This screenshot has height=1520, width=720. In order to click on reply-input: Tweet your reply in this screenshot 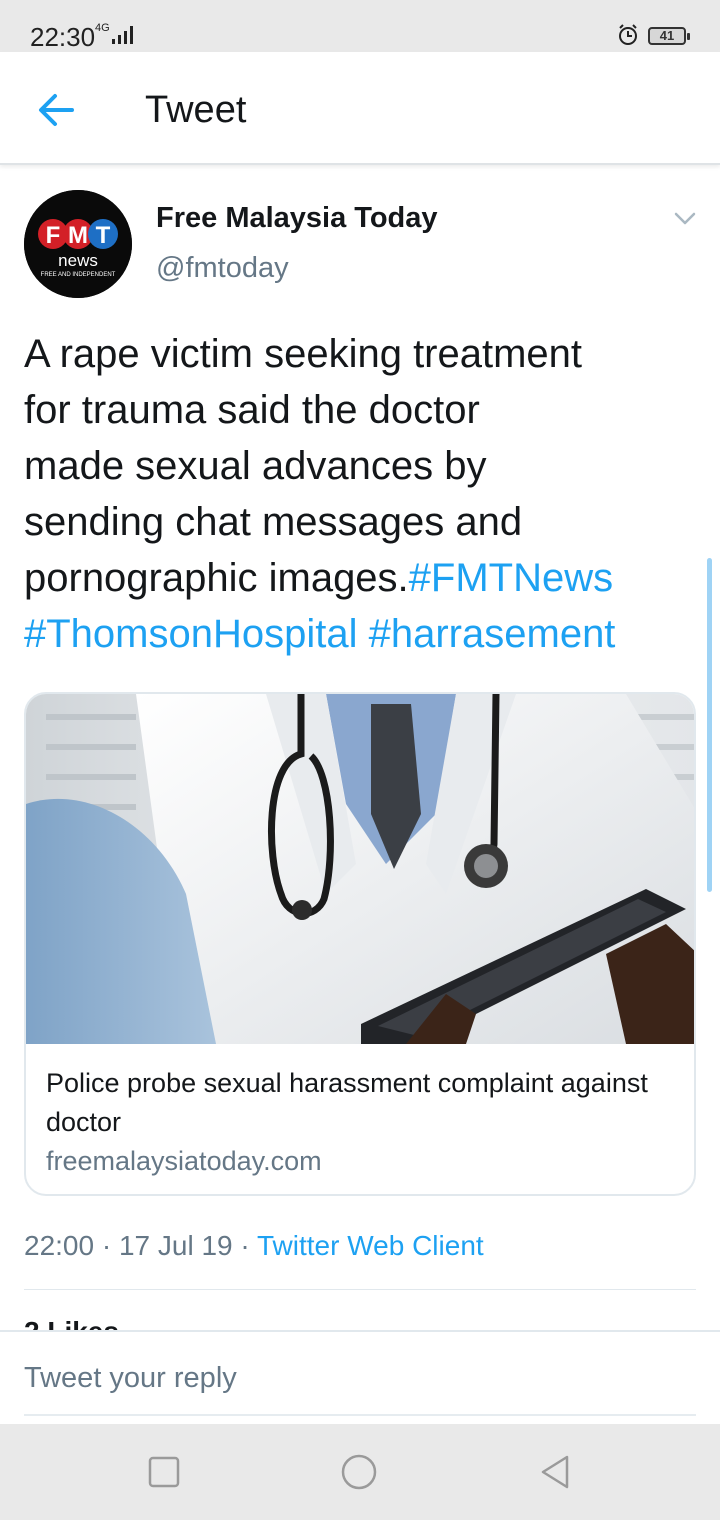, I will do `click(130, 1378)`.